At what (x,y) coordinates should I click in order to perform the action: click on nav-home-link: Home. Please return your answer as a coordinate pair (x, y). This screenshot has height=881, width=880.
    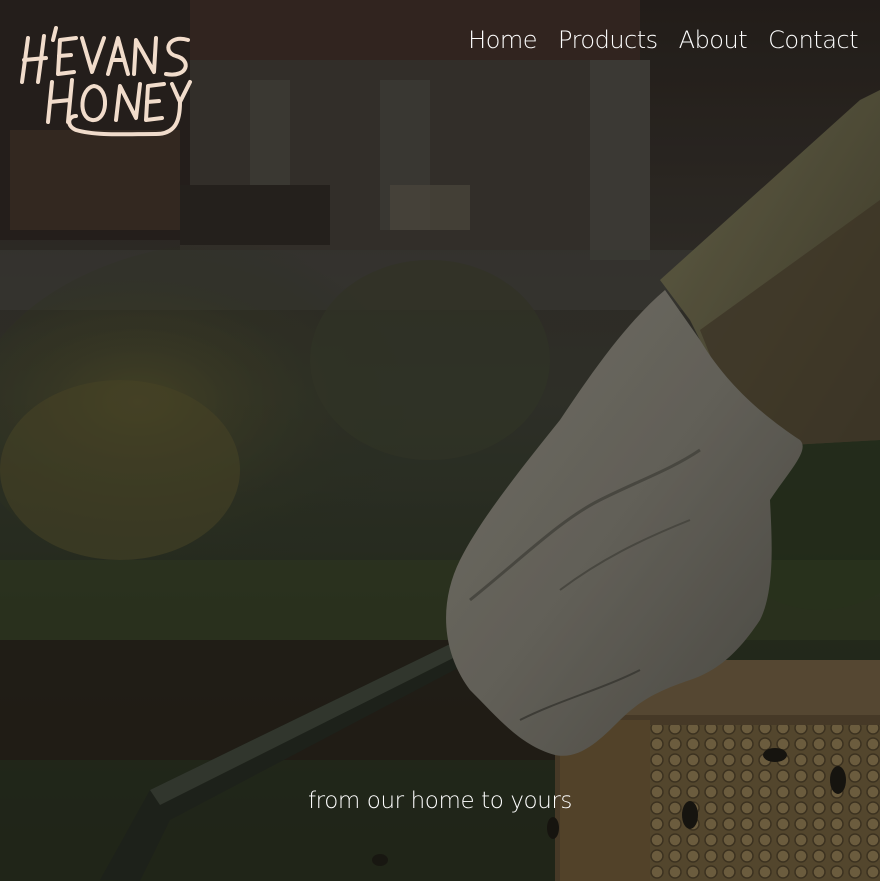
    Looking at the image, I should click on (502, 40).